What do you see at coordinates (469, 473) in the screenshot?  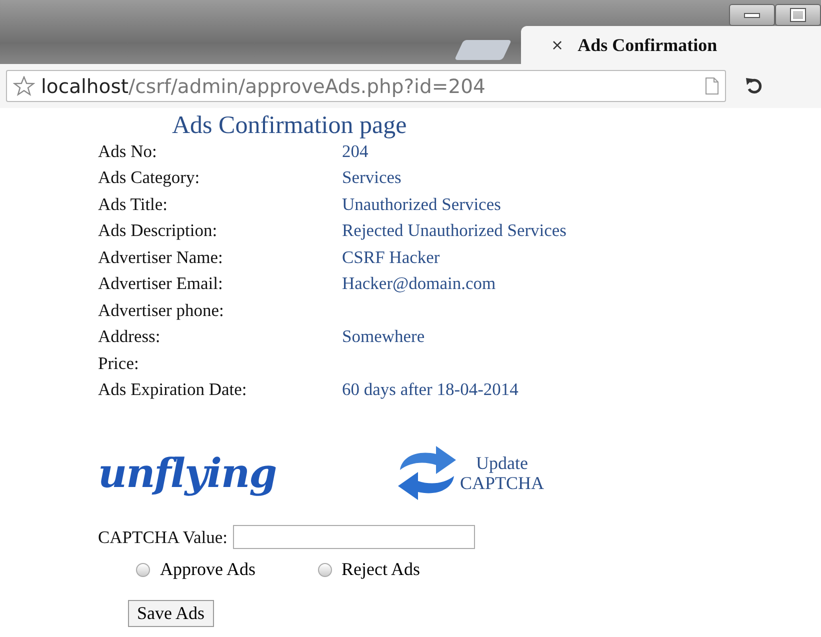 I see `update-captcha-link: Update CAPTCHA` at bounding box center [469, 473].